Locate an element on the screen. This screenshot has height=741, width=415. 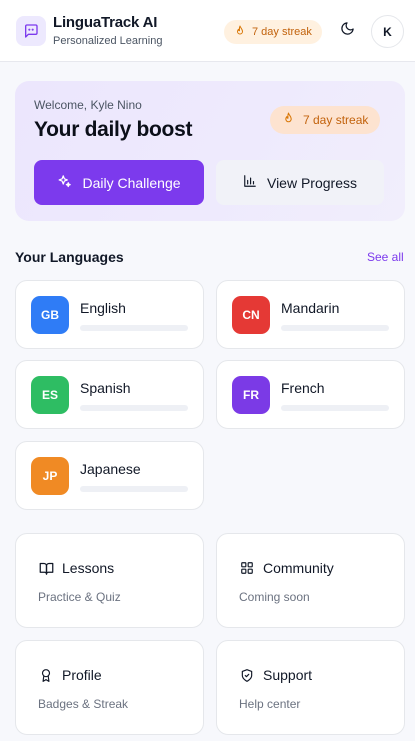
profile-tile: Profile Badges & Streak is located at coordinates (109, 687).